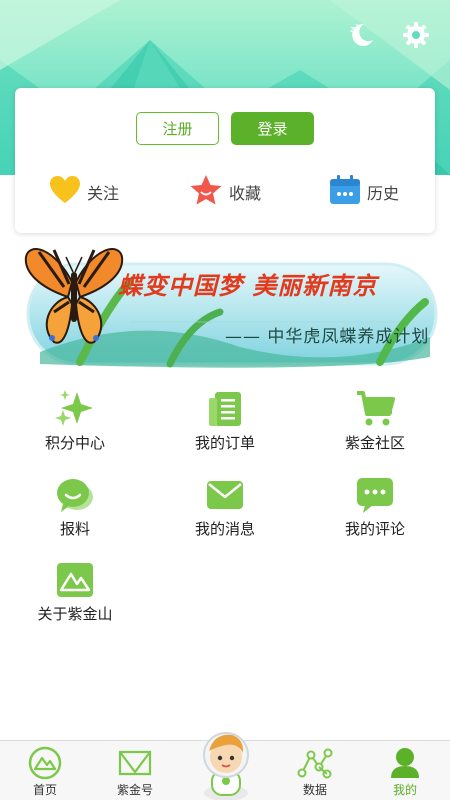 The height and width of the screenshot is (800, 450). I want to click on menu-my-comments: 我的评论, so click(375, 509).